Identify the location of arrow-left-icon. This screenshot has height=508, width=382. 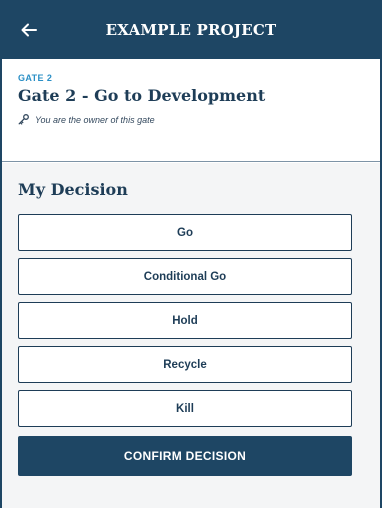
(29, 29).